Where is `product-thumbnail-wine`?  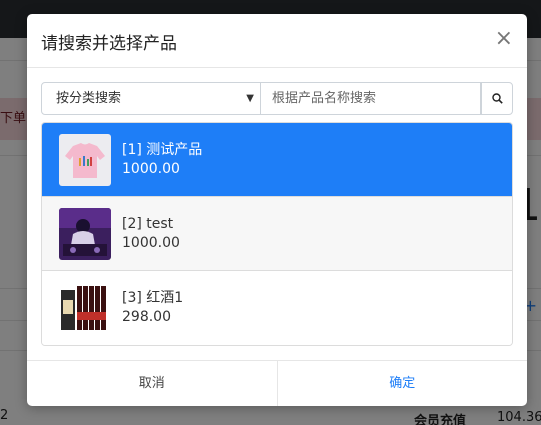
product-thumbnail-wine is located at coordinates (85, 308).